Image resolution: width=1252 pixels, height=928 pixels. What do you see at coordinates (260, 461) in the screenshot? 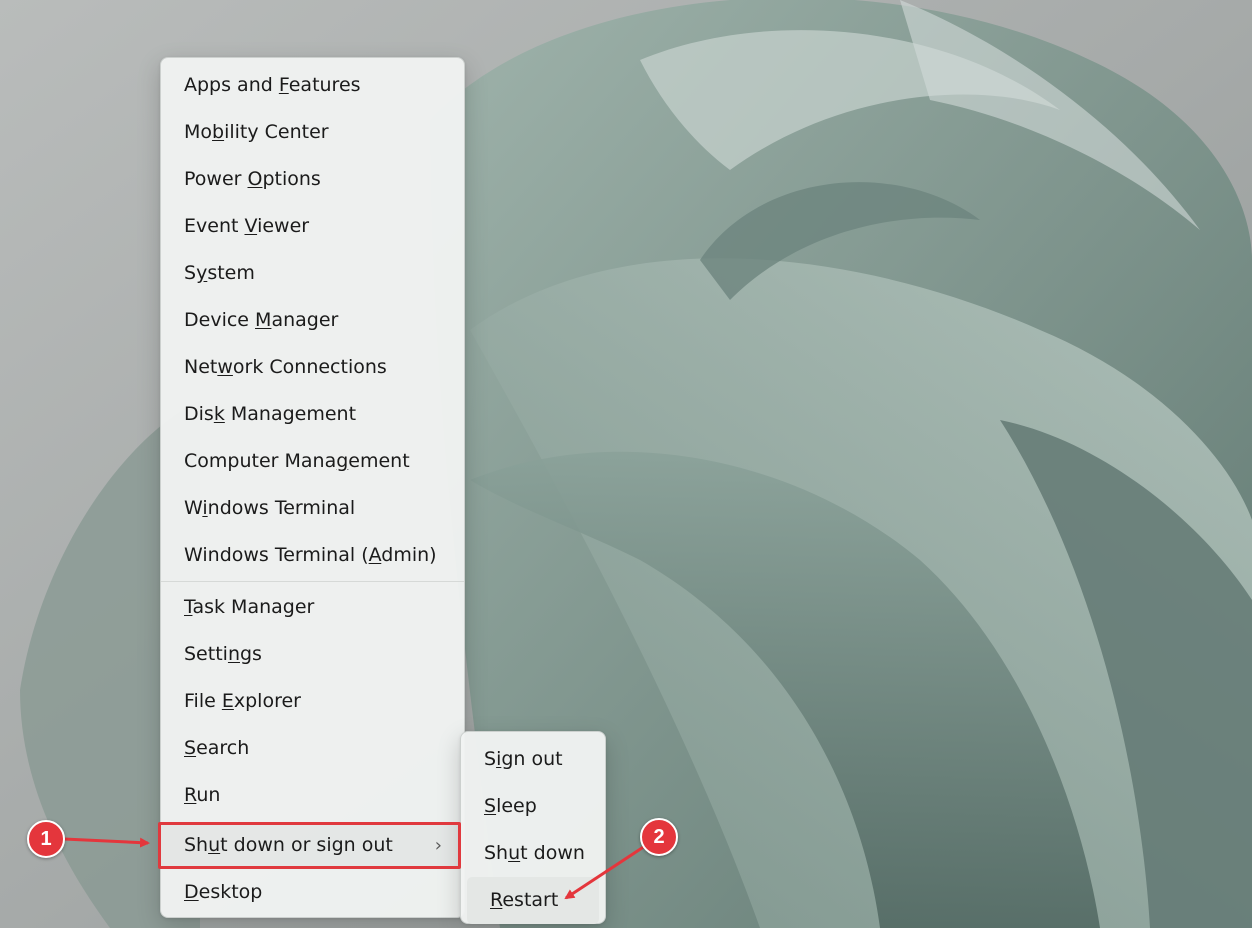
I see `label-part: Computer Mana` at bounding box center [260, 461].